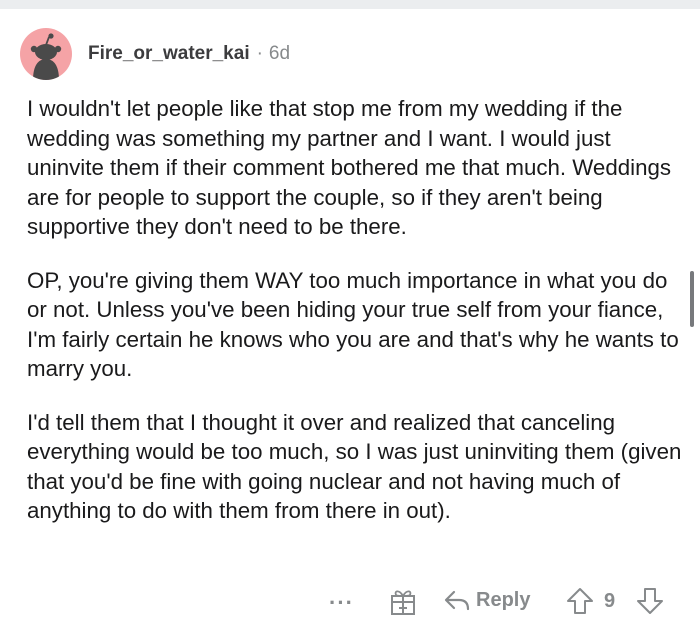  Describe the element at coordinates (503, 599) in the screenshot. I see `reply-label: Reply` at that location.